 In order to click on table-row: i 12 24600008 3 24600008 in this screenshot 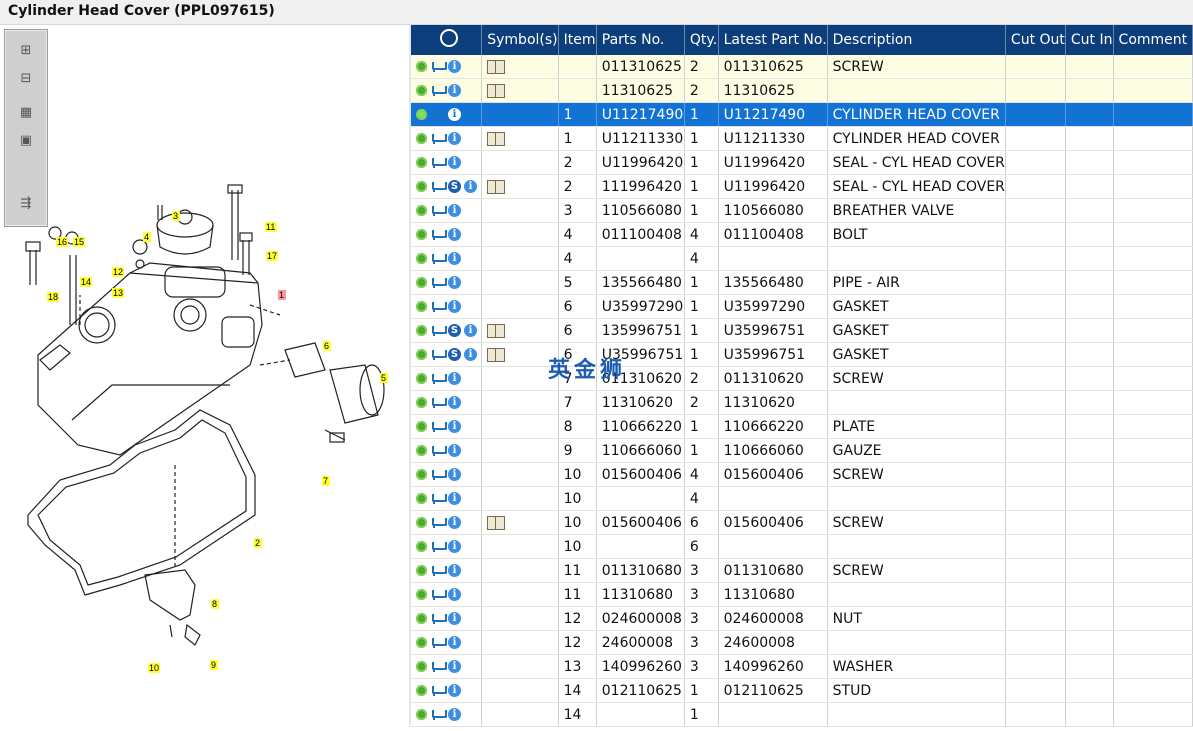, I will do `click(802, 642)`.